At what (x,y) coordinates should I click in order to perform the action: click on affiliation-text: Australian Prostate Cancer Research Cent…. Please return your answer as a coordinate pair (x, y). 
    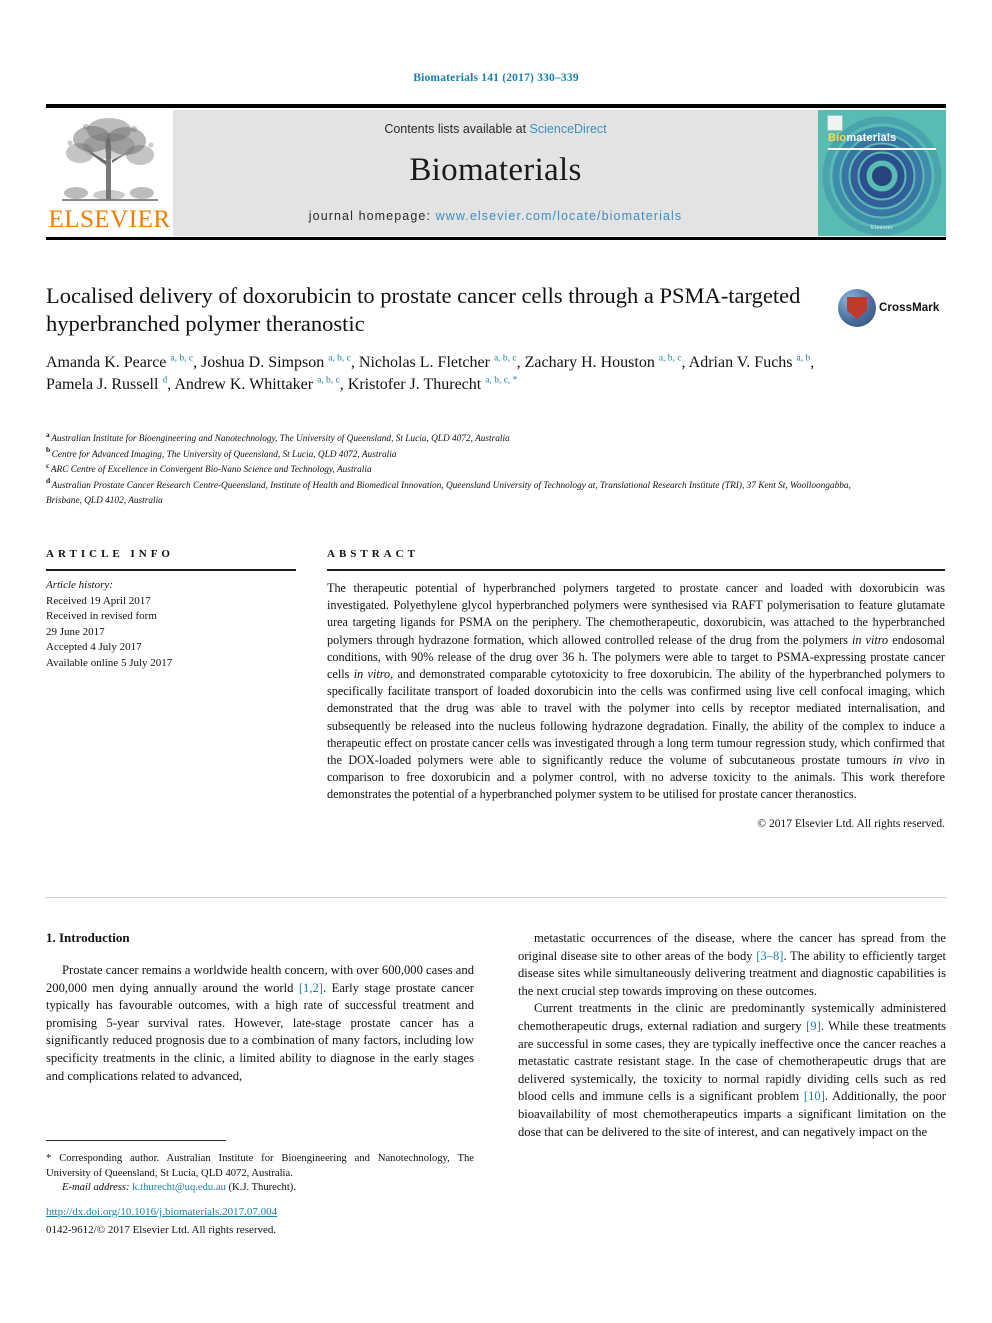
    Looking at the image, I should click on (448, 493).